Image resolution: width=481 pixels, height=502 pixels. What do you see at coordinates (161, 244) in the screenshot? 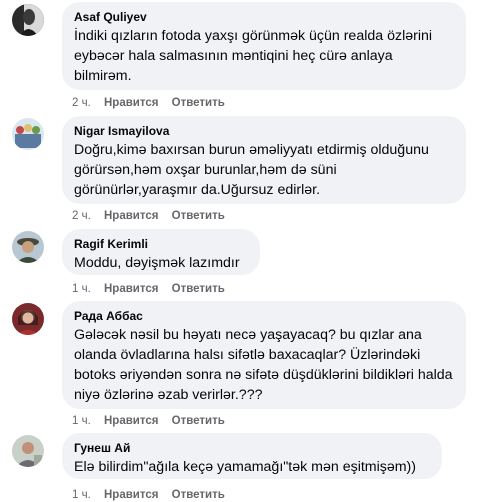
I see `comment-author: Ragif Kerimli` at bounding box center [161, 244].